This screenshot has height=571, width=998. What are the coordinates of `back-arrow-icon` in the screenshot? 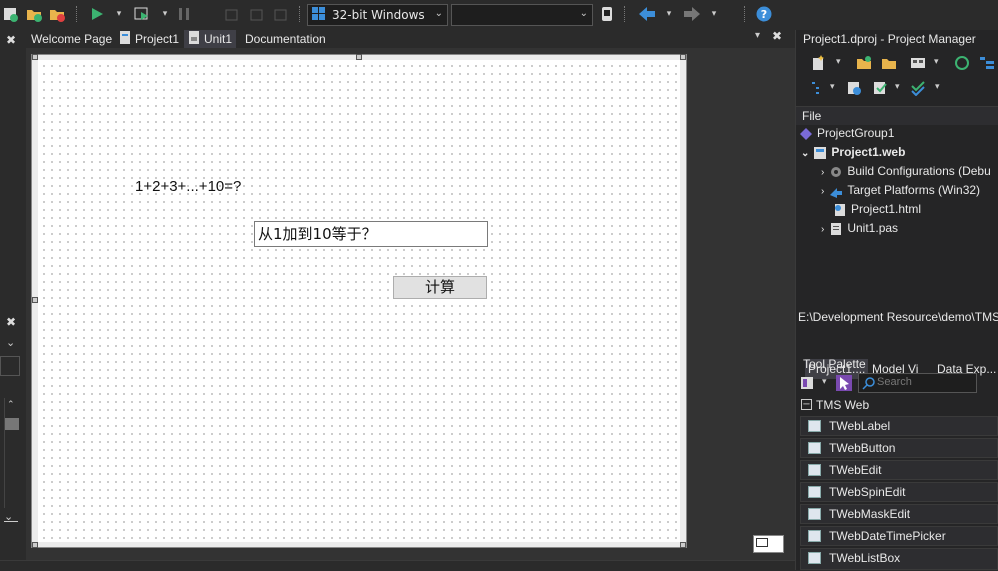 It's located at (647, 14).